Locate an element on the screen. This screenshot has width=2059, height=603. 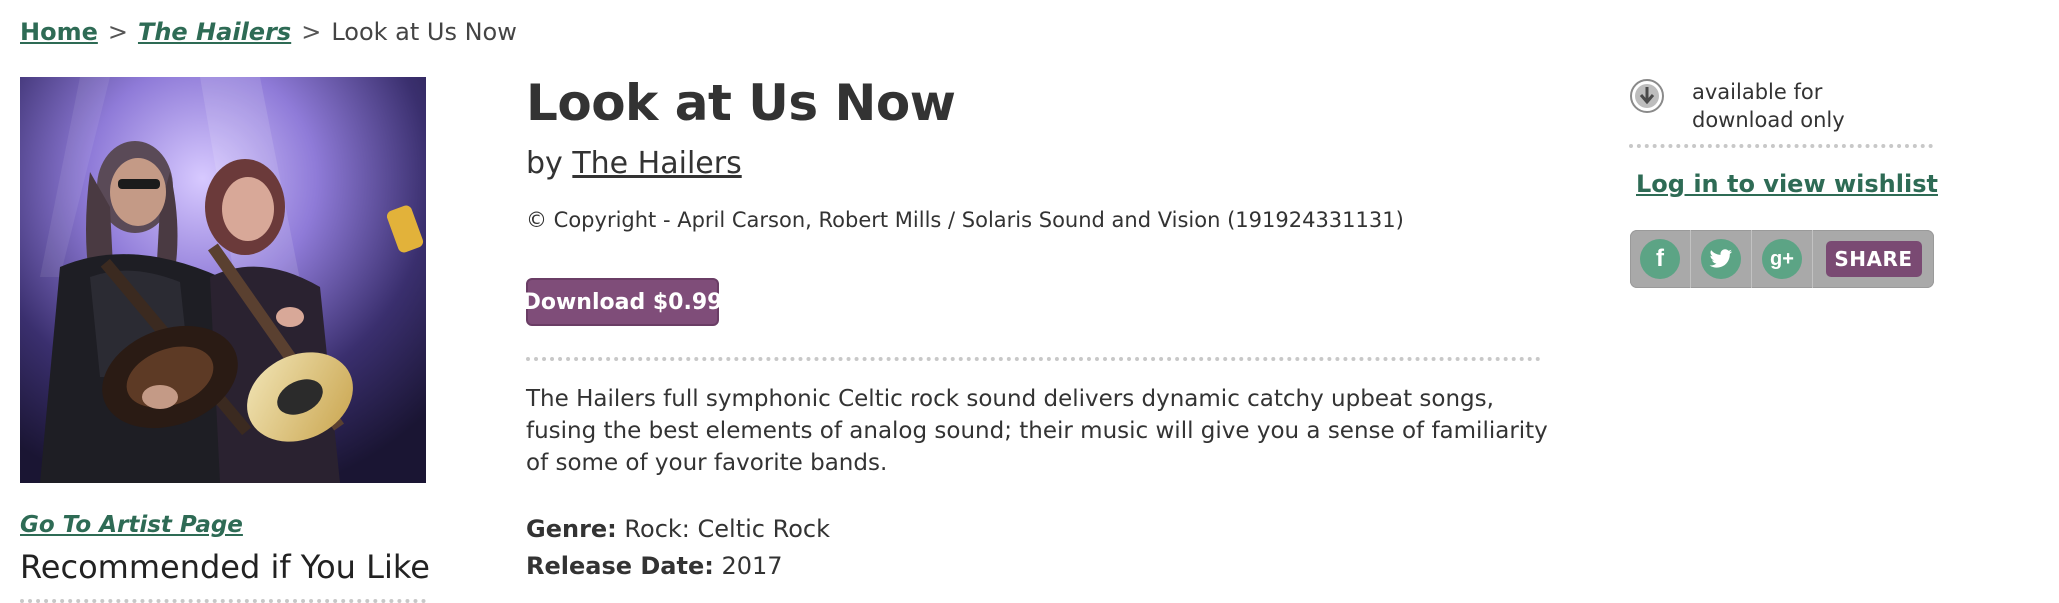
availability-text: available for download only is located at coordinates (1768, 106).